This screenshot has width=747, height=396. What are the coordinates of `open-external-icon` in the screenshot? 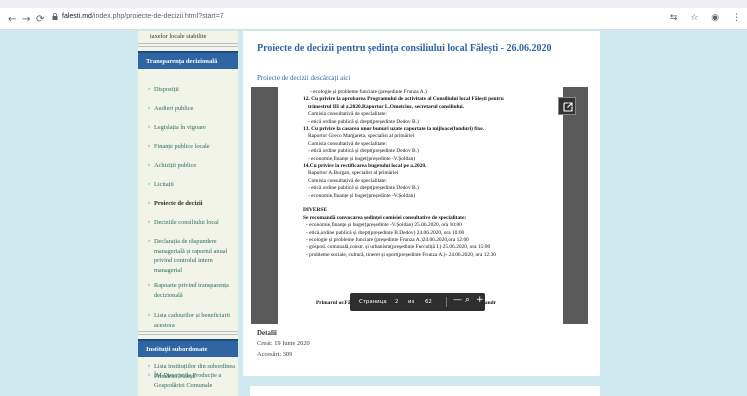 It's located at (568, 107).